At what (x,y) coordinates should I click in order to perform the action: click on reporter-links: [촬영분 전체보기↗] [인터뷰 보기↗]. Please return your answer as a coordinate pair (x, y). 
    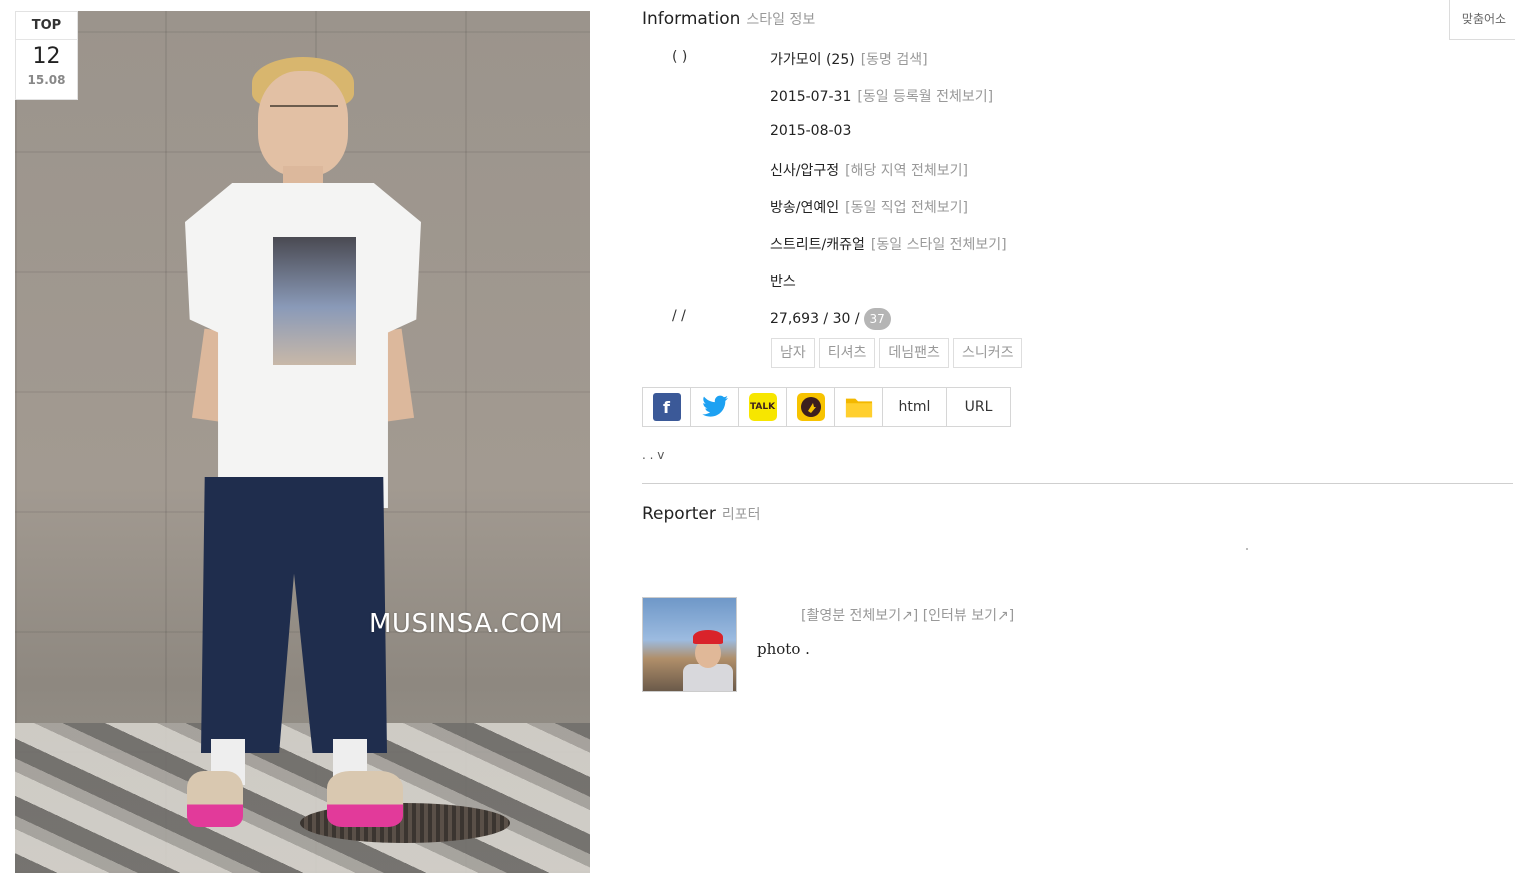
    Looking at the image, I should click on (907, 615).